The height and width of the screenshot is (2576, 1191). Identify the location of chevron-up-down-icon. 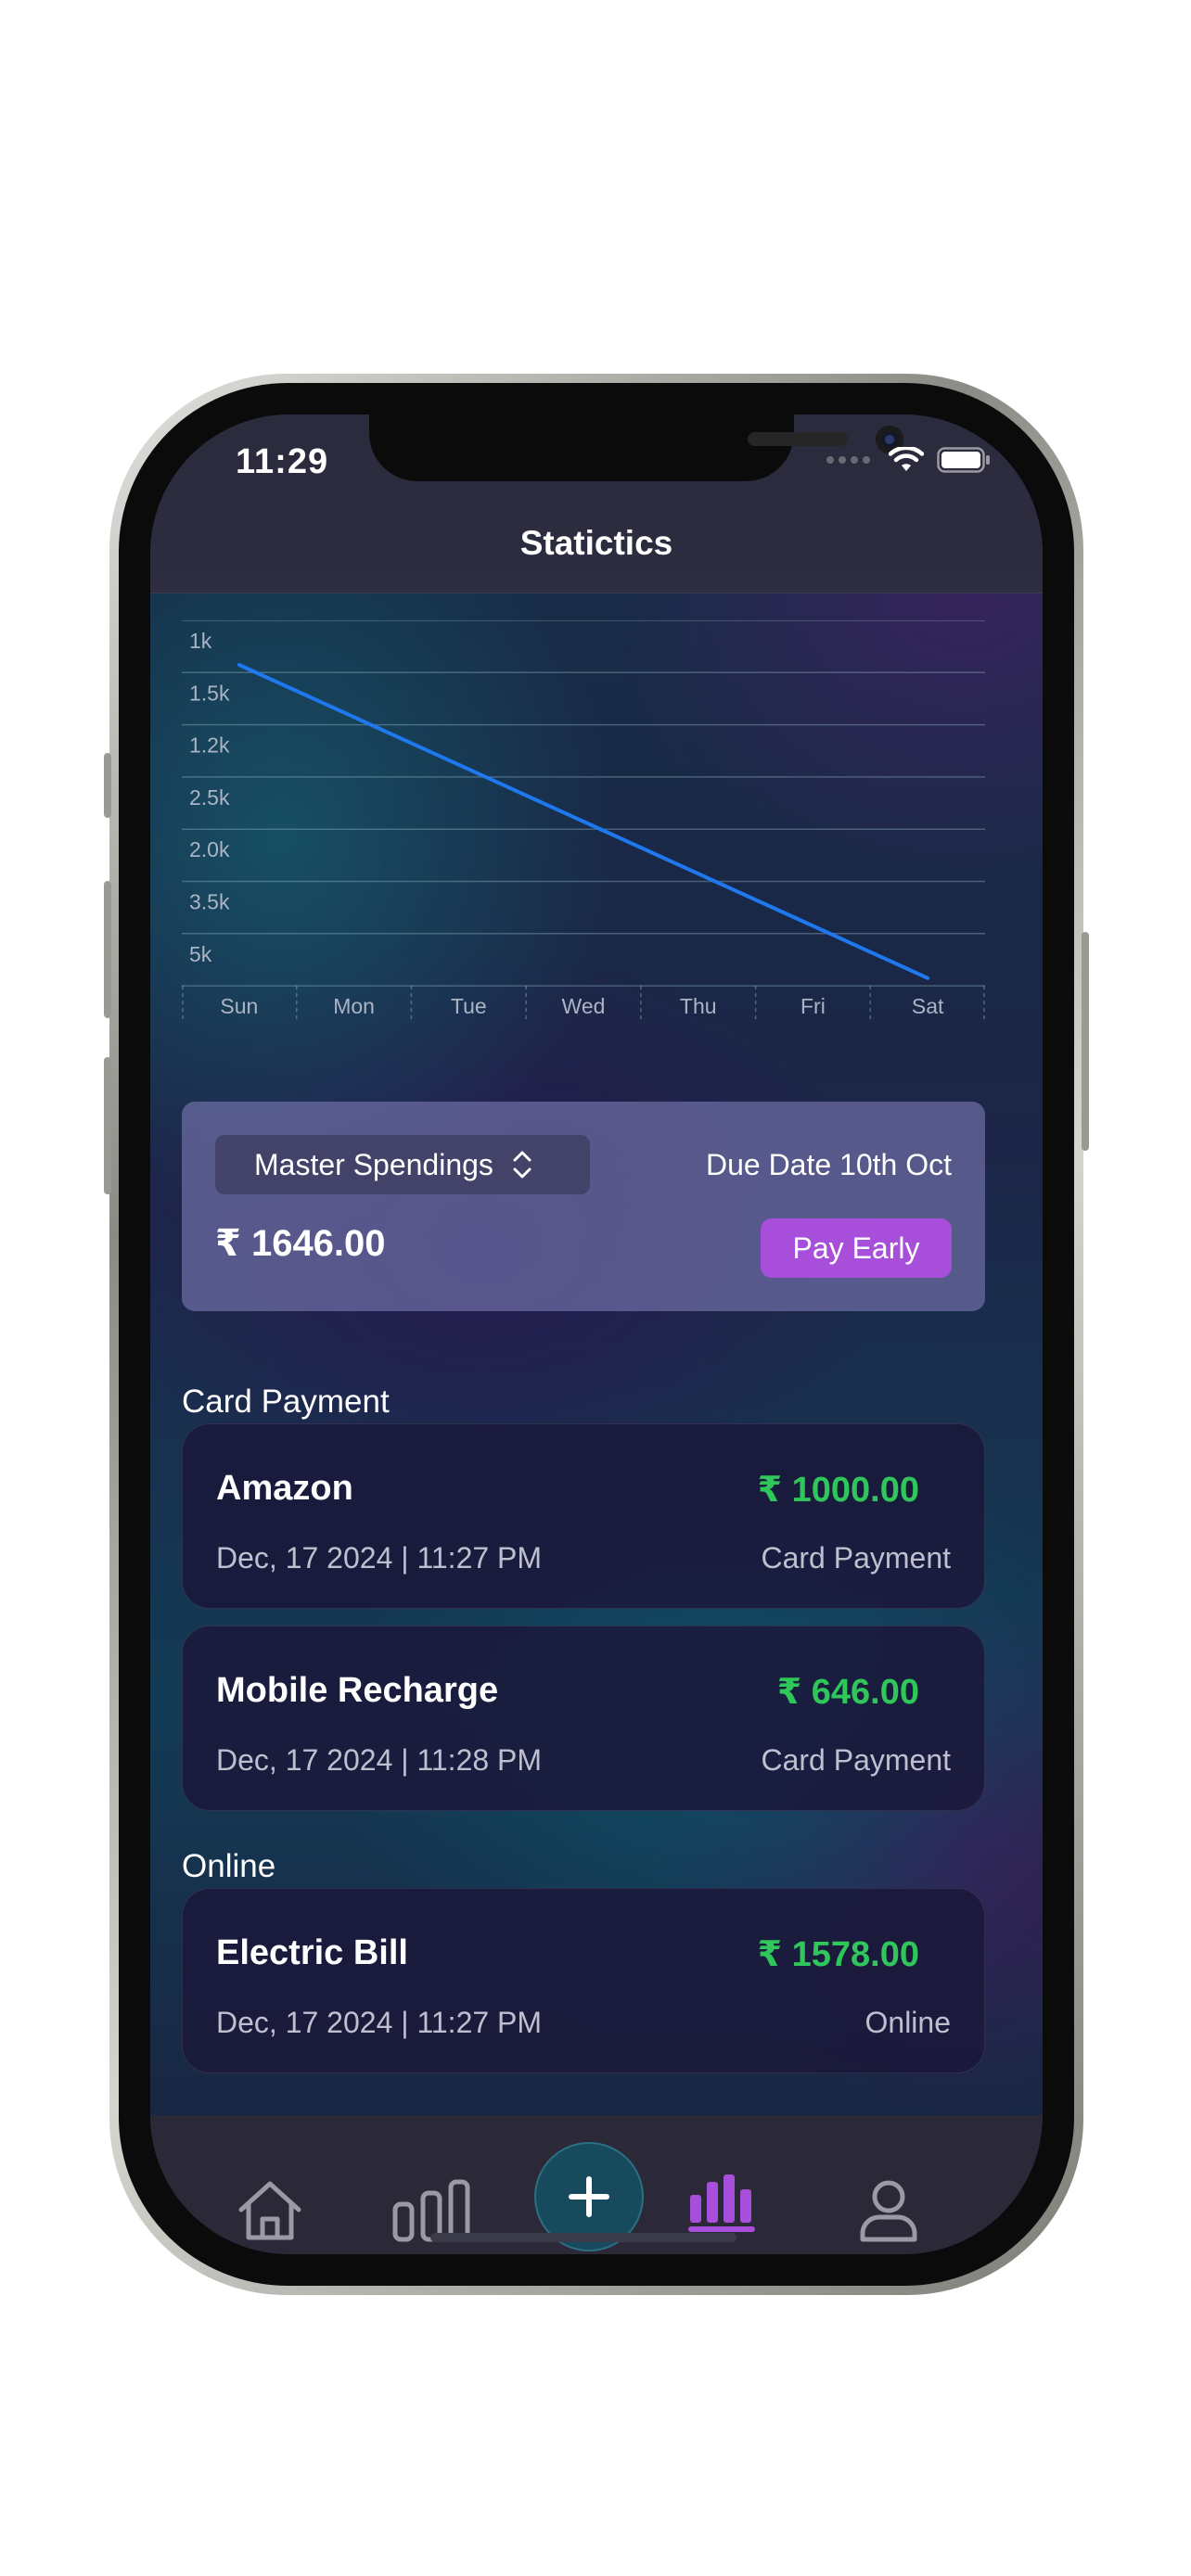
(522, 1165).